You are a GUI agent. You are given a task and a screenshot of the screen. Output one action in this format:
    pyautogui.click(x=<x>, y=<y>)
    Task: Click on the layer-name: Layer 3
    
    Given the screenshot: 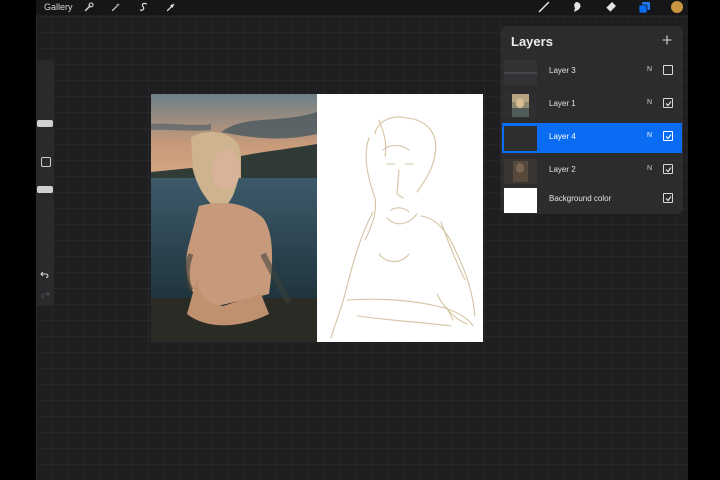 What is the action you would take?
    pyautogui.click(x=562, y=70)
    